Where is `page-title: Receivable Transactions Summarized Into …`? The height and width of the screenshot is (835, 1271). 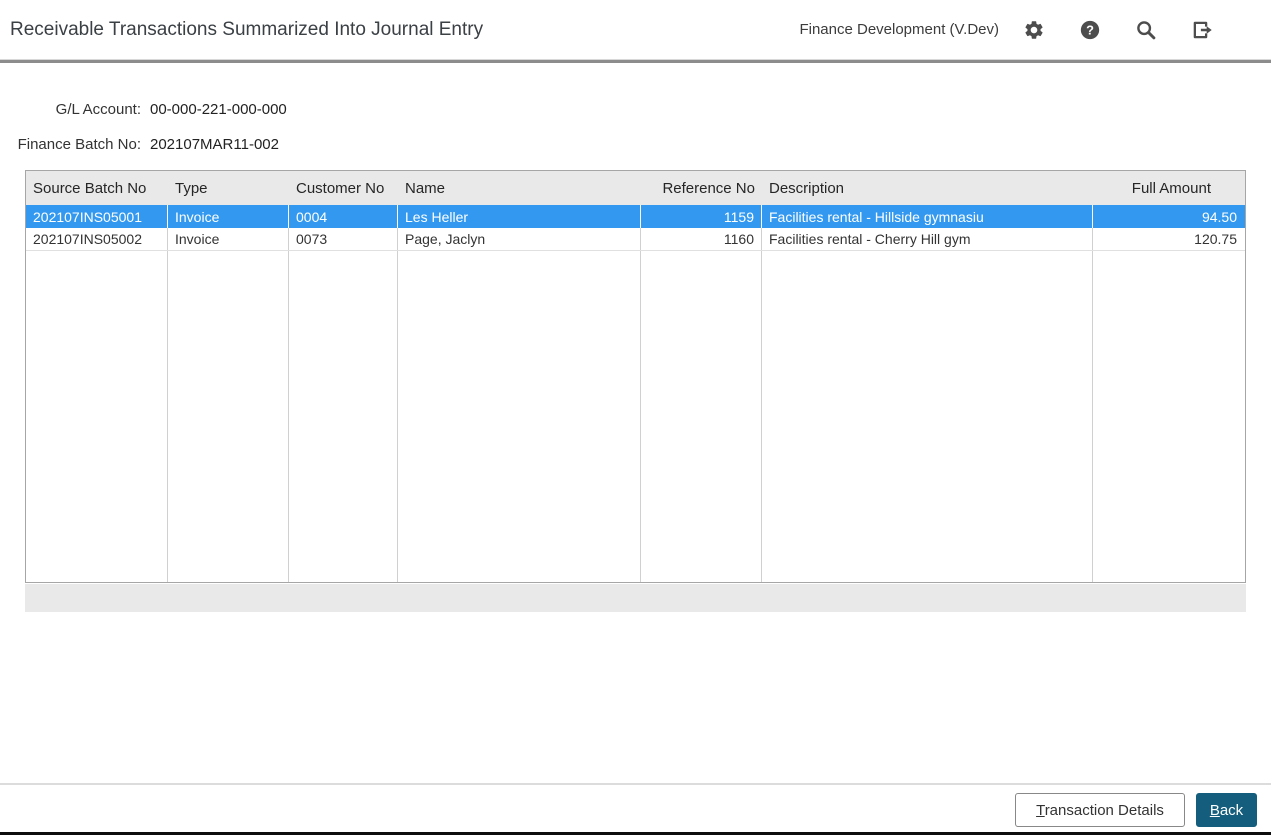
page-title: Receivable Transactions Summarized Into … is located at coordinates (247, 29).